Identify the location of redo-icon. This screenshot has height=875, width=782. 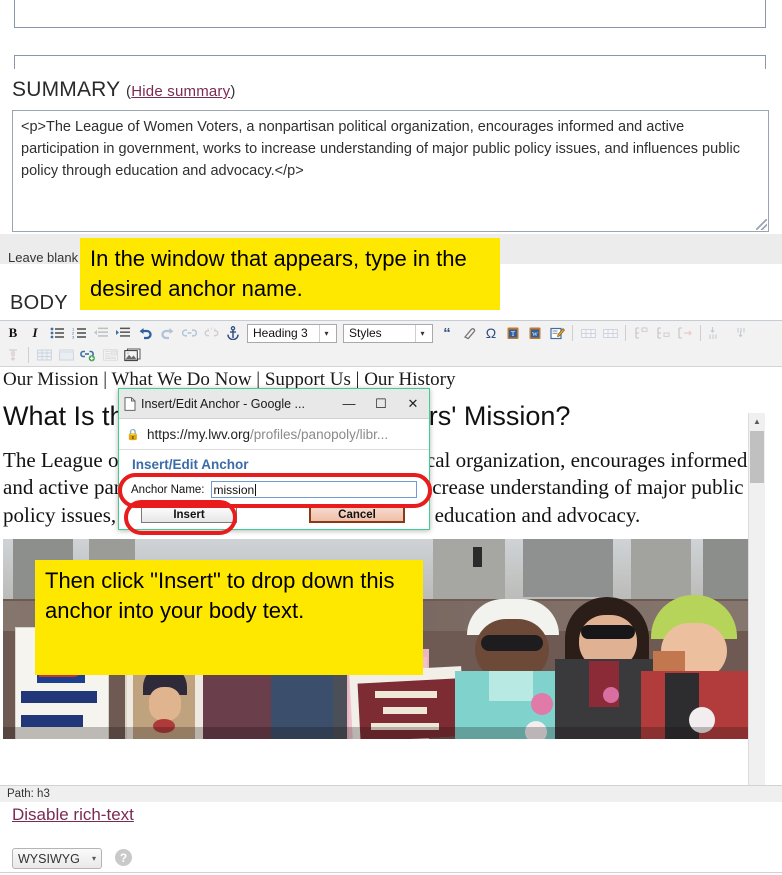
(167, 333).